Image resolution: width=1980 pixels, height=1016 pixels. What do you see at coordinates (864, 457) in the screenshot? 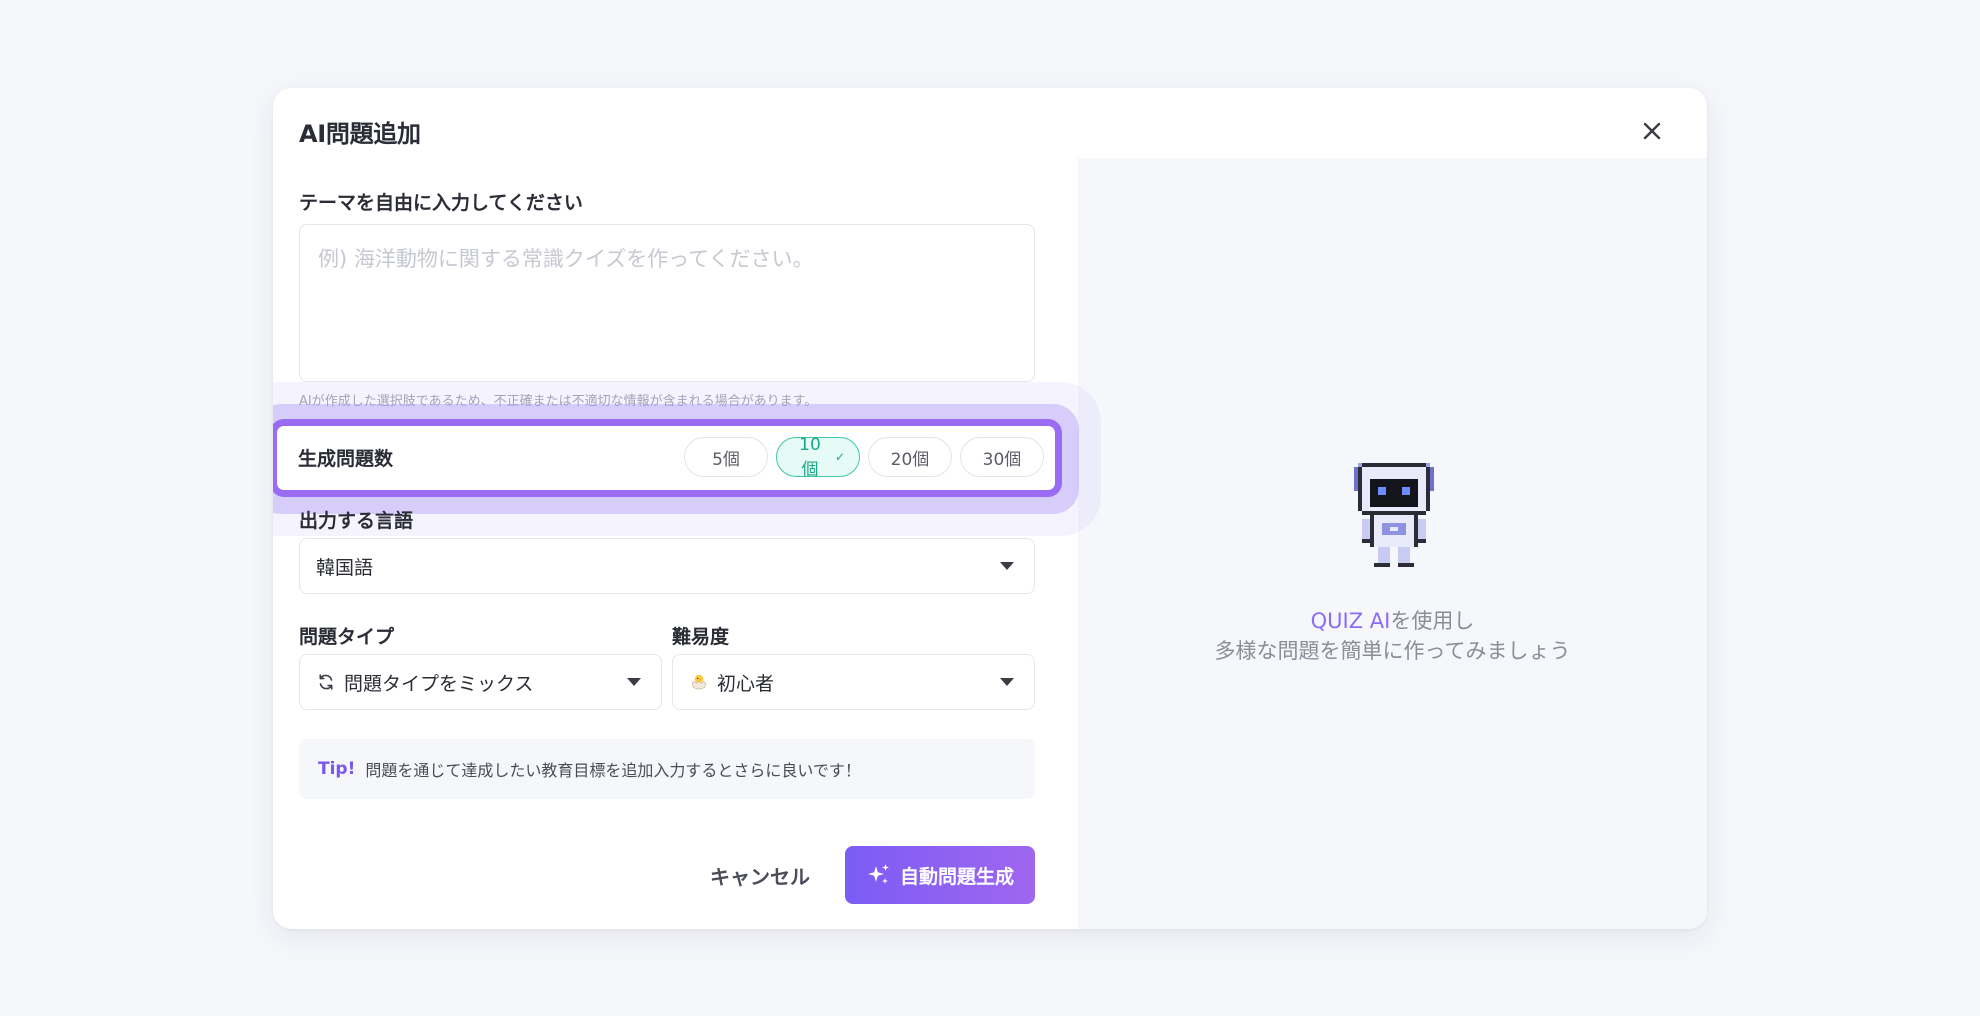
I see `question-count-options: 5個 10個 ✓ 20個 30個` at bounding box center [864, 457].